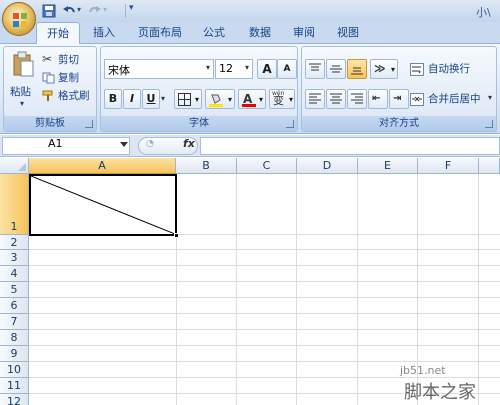  I want to click on row-header-7: 7, so click(14, 322).